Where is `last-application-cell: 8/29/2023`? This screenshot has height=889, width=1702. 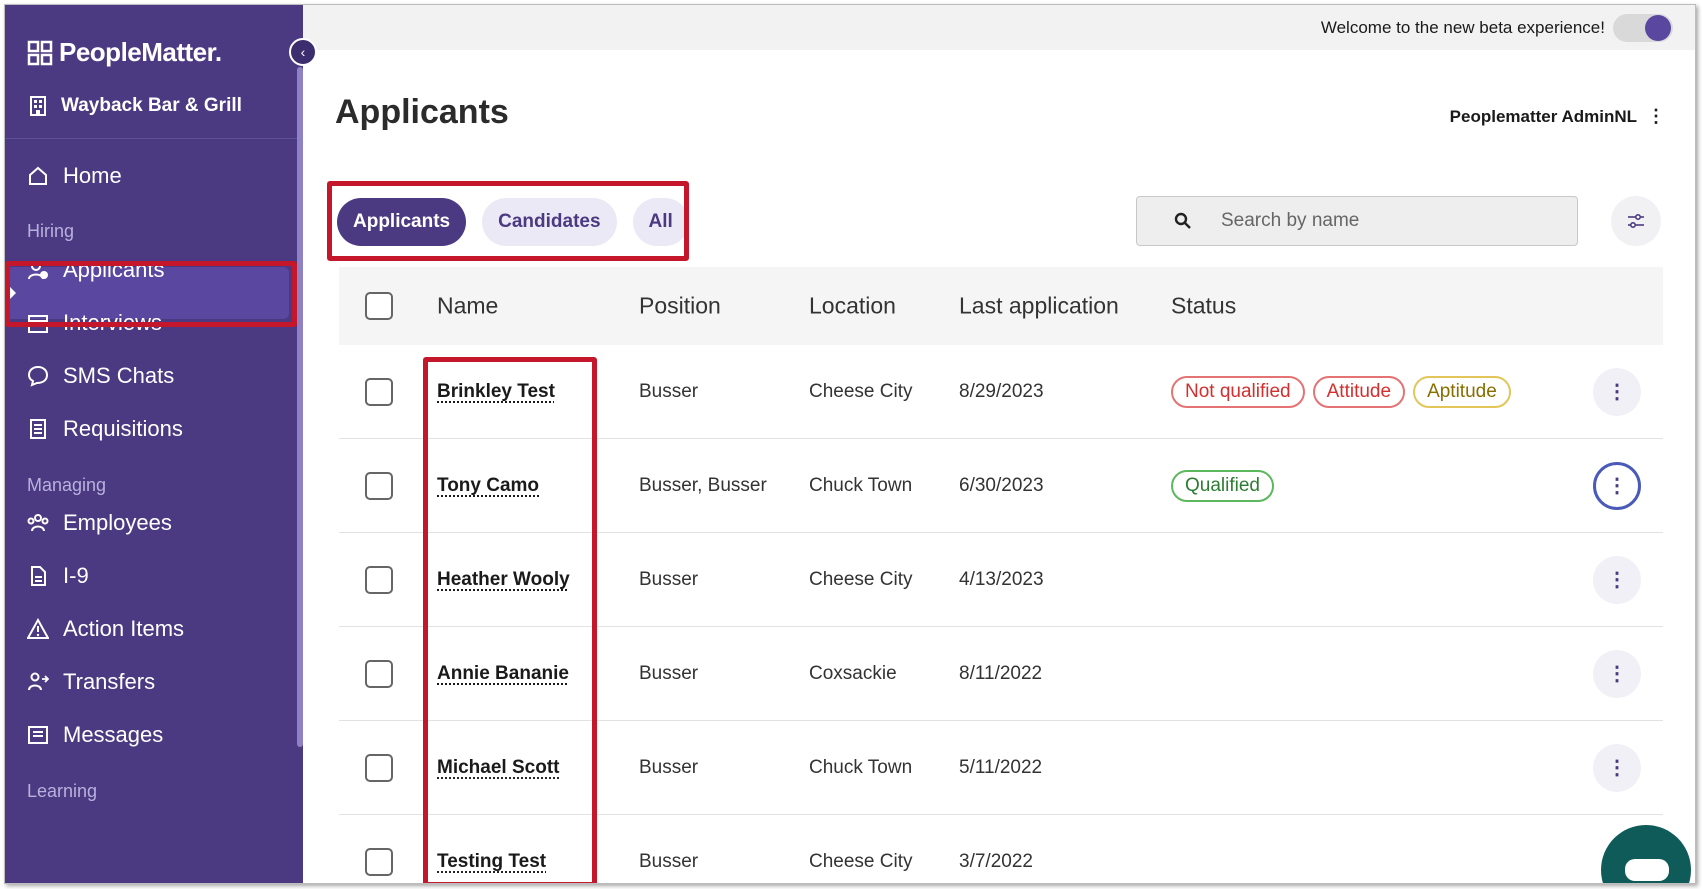
last-application-cell: 8/29/2023 is located at coordinates (1001, 391).